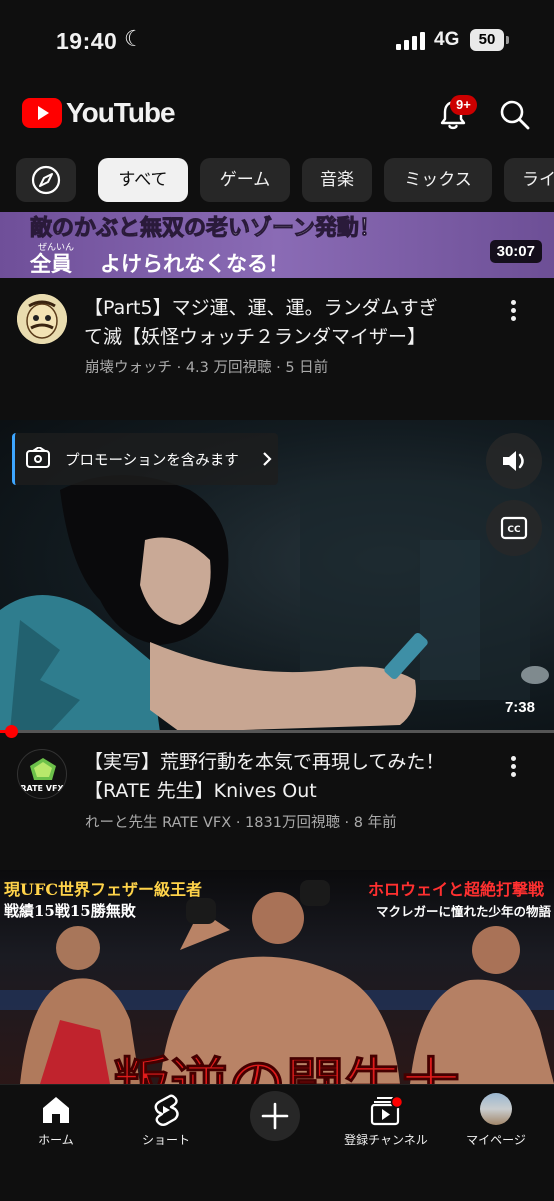  What do you see at coordinates (496, 1140) in the screenshot?
I see `nav-label: マイページ` at bounding box center [496, 1140].